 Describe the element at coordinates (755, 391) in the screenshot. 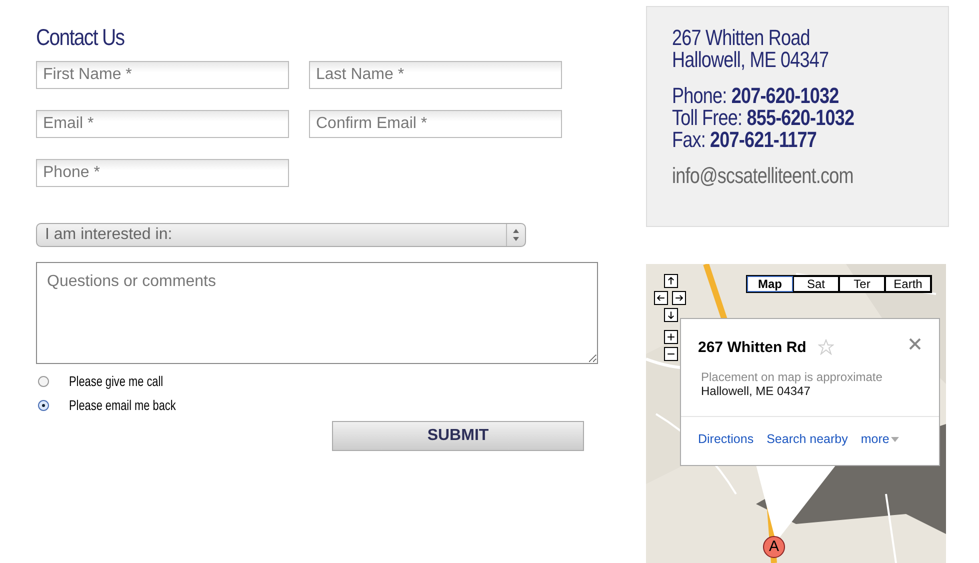

I see `place-address: Hallowell, ME 04347` at that location.